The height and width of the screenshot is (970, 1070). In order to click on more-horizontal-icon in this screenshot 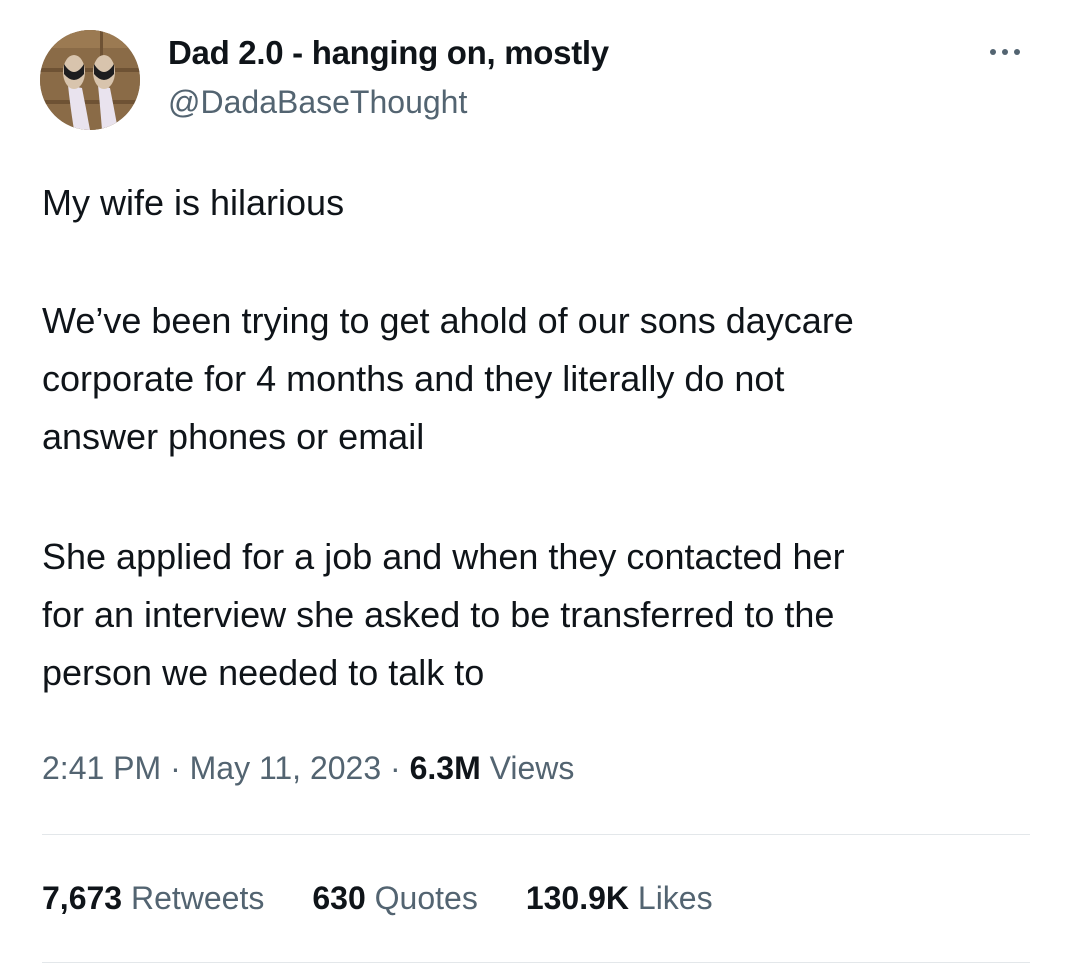, I will do `click(1005, 52)`.